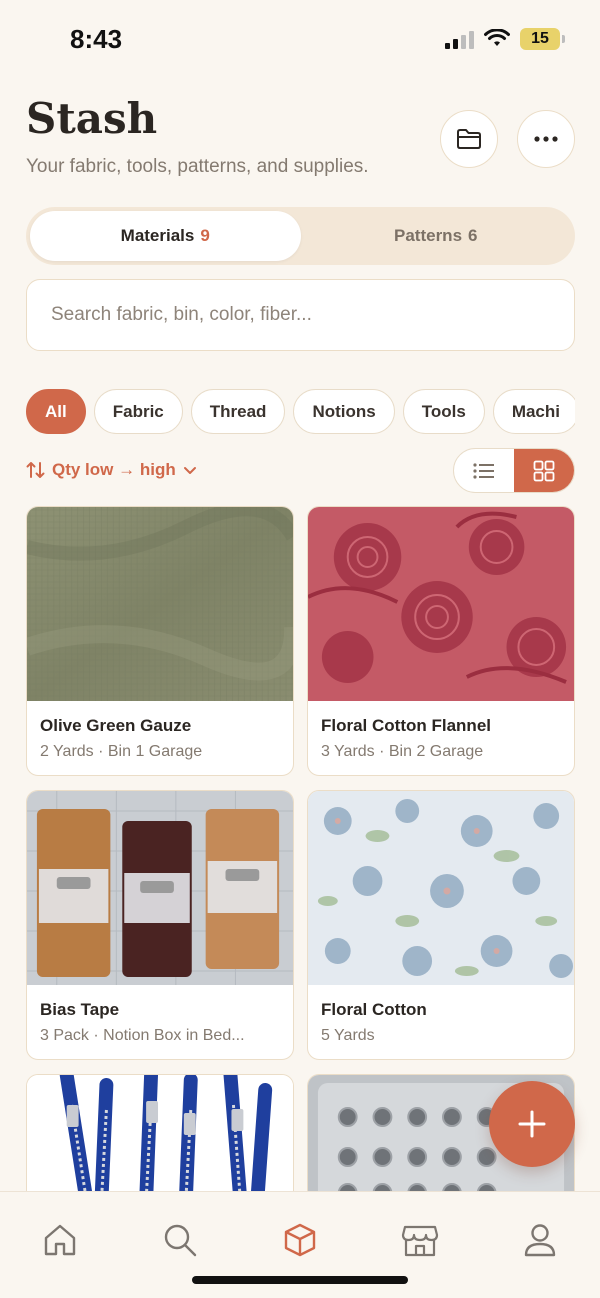 This screenshot has height=1298, width=600. Describe the element at coordinates (189, 470) in the screenshot. I see `chevron-down-icon` at that location.